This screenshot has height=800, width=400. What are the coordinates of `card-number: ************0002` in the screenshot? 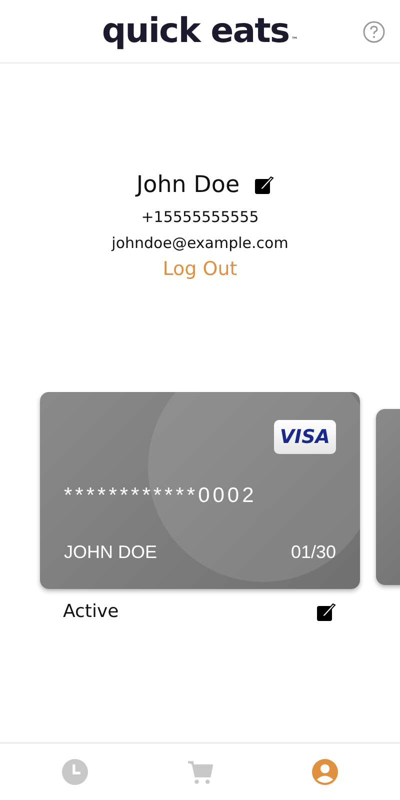 It's located at (161, 496).